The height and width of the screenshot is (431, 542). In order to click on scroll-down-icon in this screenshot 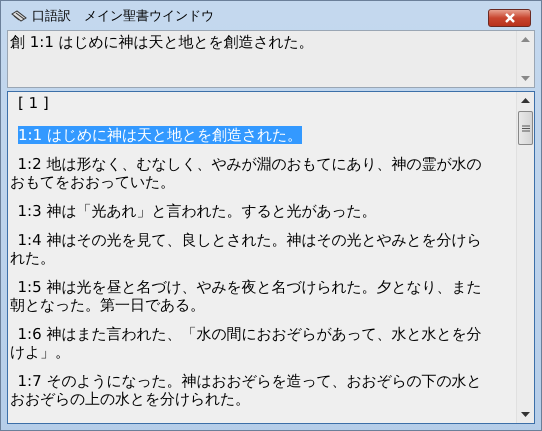, I will do `click(525, 414)`.